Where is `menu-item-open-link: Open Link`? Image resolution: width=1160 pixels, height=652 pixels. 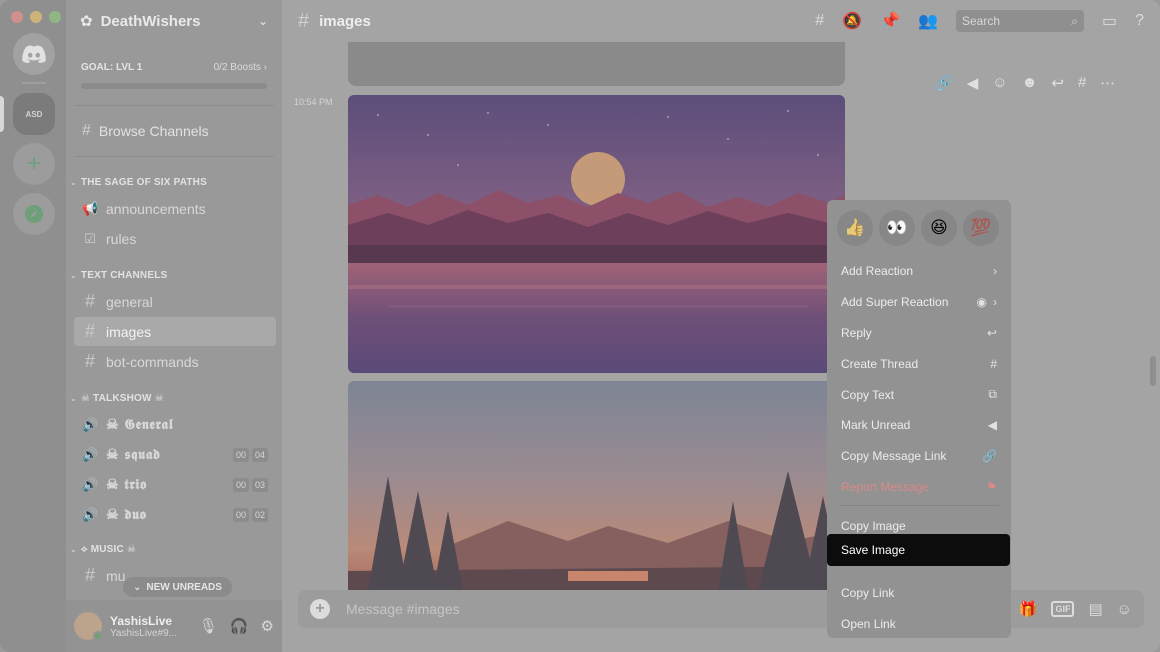
menu-item-open-link: Open Link is located at coordinates (919, 624).